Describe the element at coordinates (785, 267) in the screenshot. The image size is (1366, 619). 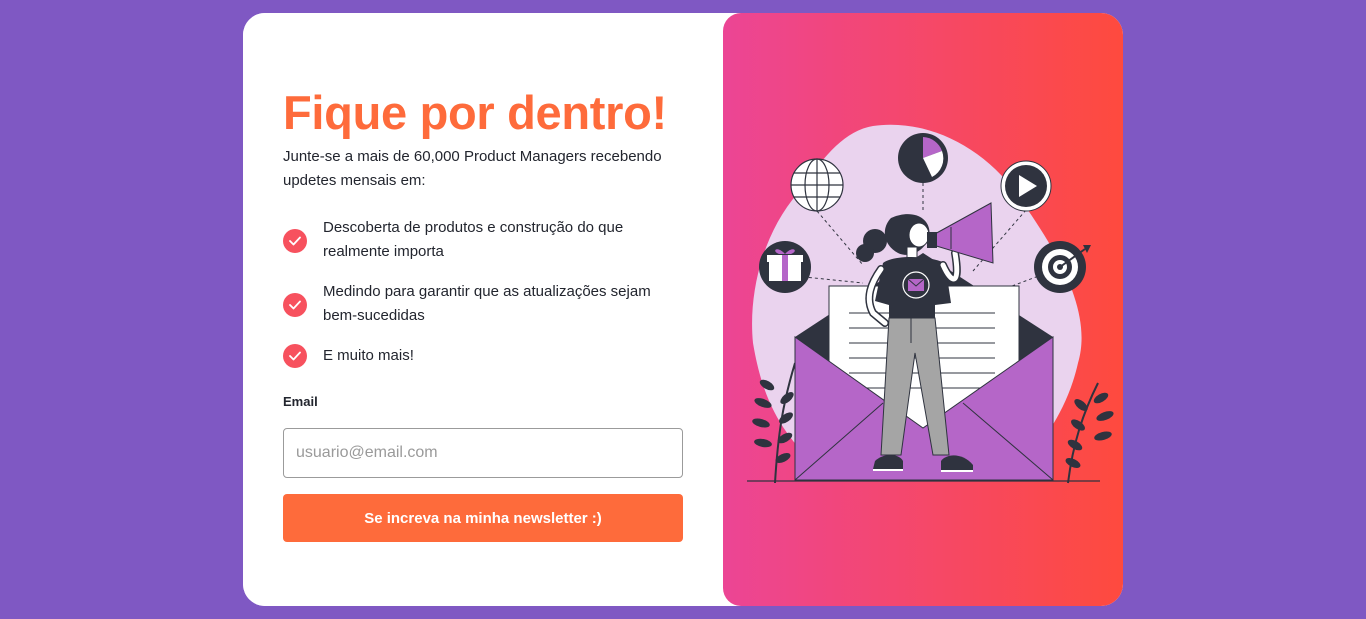
I see `gift-icon` at that location.